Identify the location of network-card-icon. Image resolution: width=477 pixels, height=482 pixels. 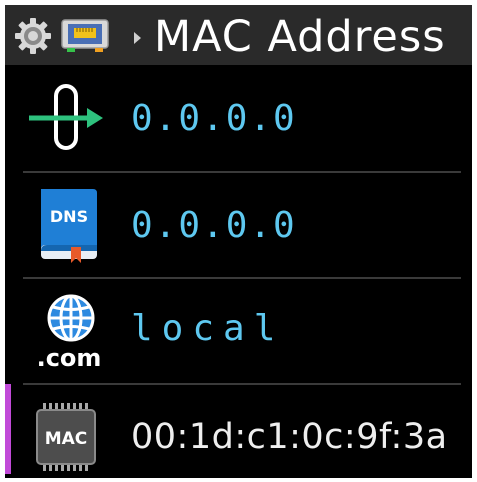
(85, 35).